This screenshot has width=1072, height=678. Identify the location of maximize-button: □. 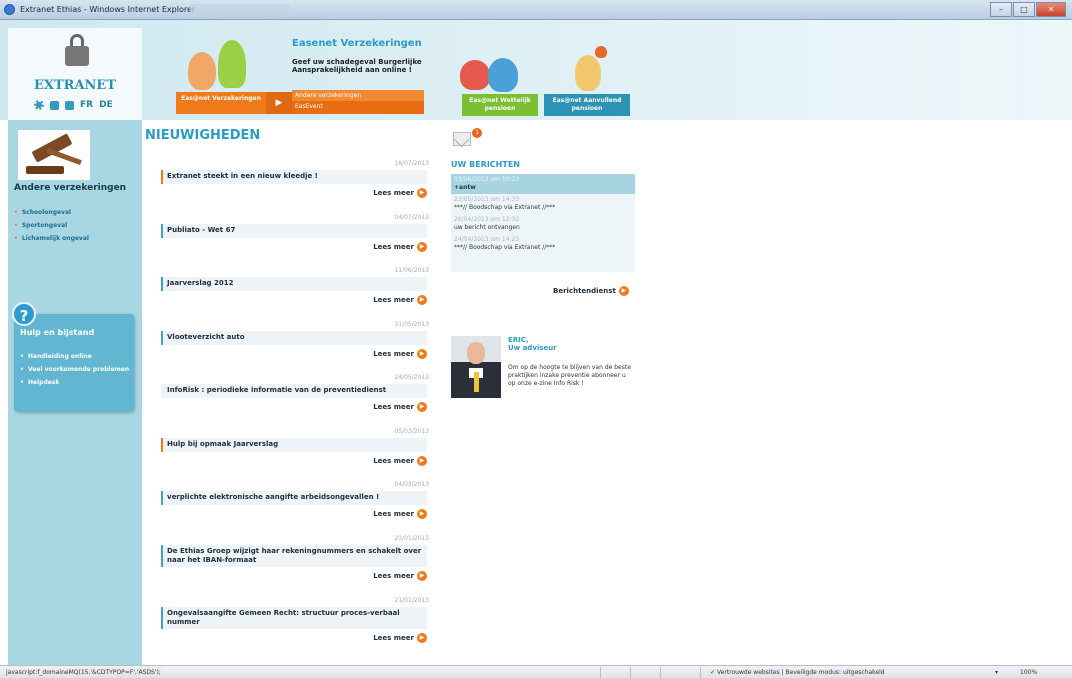
(1024, 9).